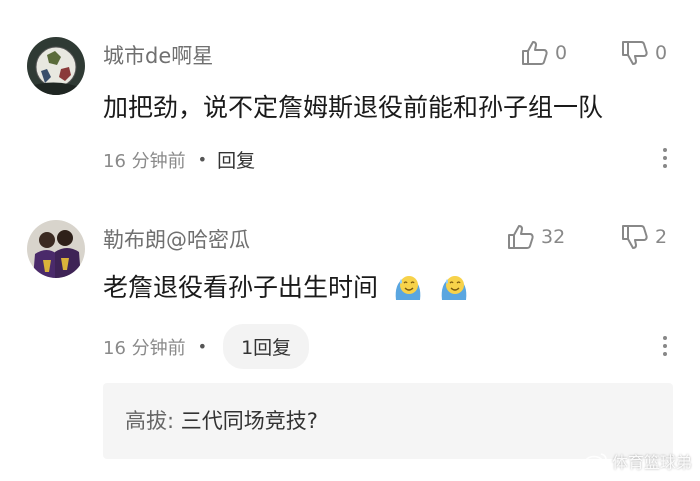 The height and width of the screenshot is (481, 700). Describe the element at coordinates (388, 421) in the screenshot. I see `sub-reply-box: 高拔: 三代同场竞技?` at that location.